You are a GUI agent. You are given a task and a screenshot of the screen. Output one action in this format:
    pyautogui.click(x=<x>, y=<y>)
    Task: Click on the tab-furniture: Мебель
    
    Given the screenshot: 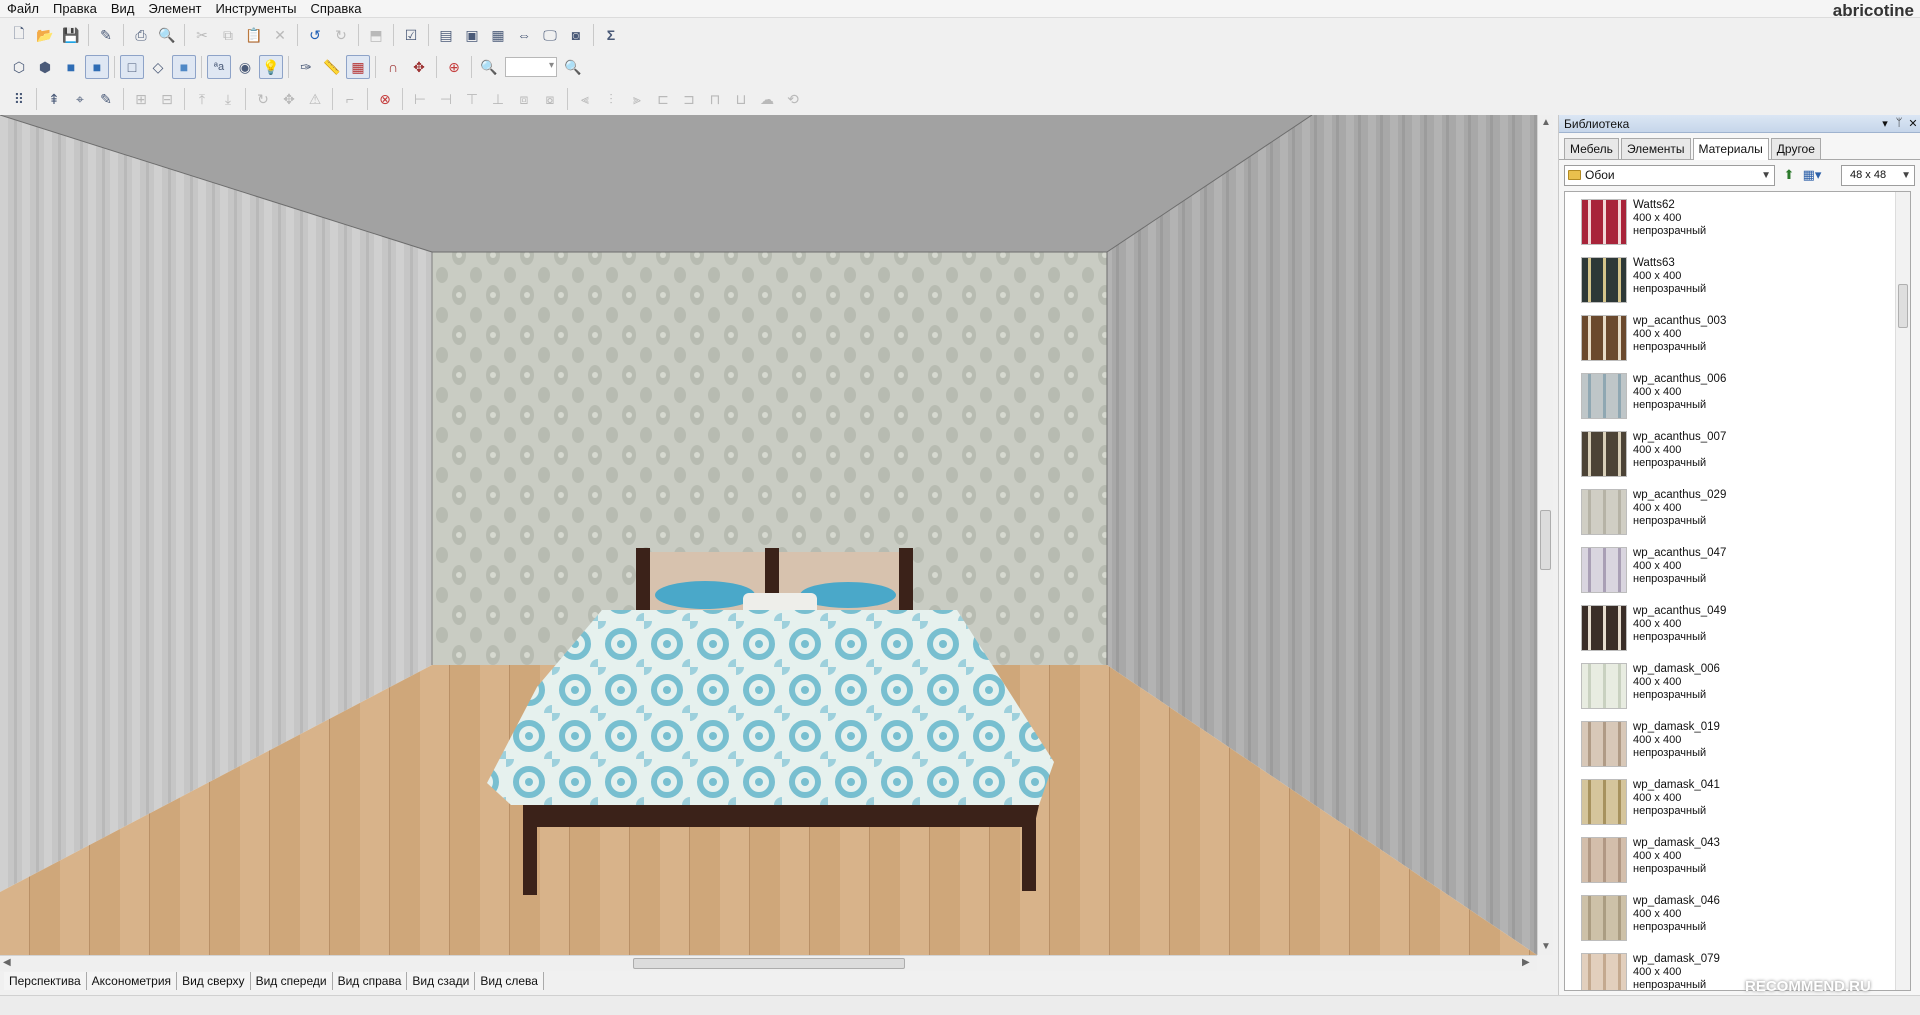 What is the action you would take?
    pyautogui.click(x=1591, y=148)
    